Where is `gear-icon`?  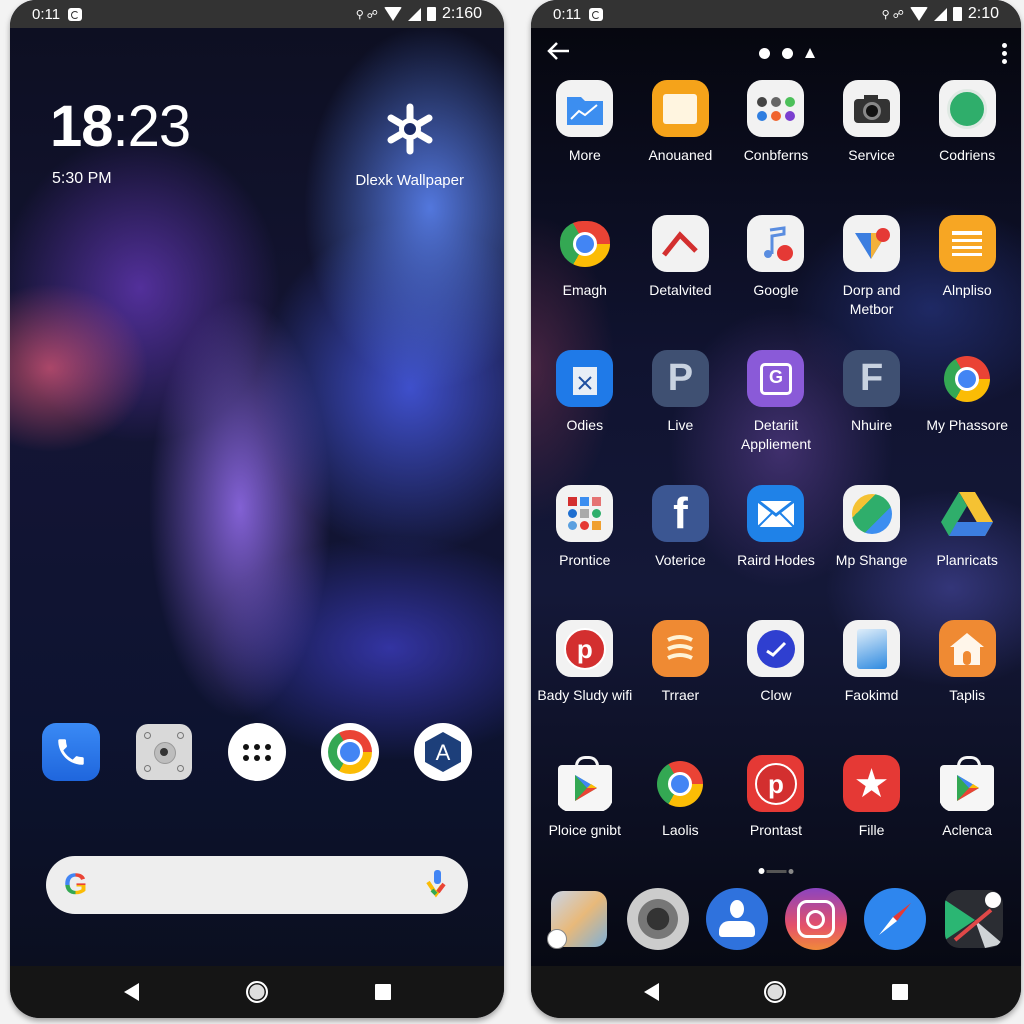 gear-icon is located at coordinates (410, 129).